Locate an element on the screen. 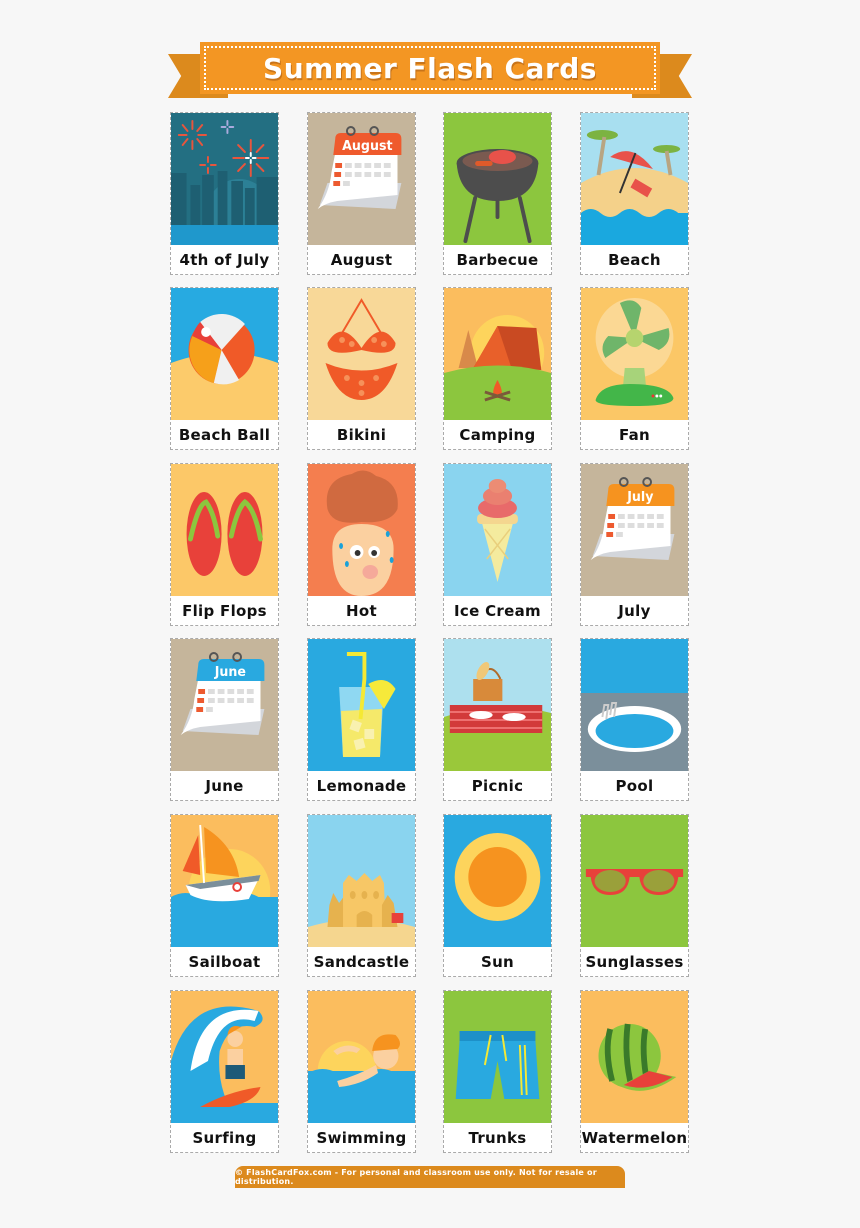 The height and width of the screenshot is (1228, 860). fan-icon is located at coordinates (634, 354).